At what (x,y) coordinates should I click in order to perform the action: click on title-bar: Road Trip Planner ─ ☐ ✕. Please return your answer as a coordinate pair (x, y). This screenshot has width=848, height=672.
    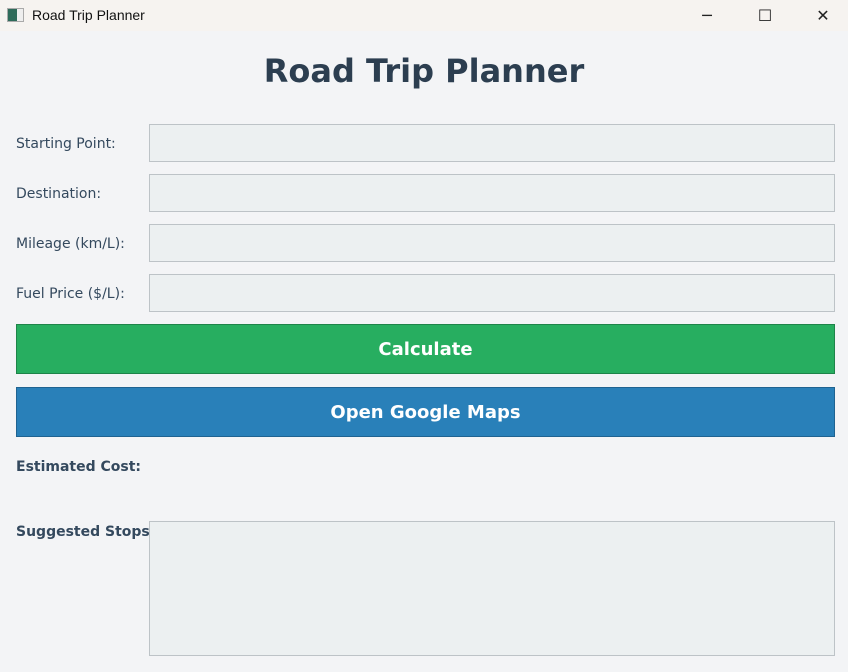
    Looking at the image, I should click on (424, 15).